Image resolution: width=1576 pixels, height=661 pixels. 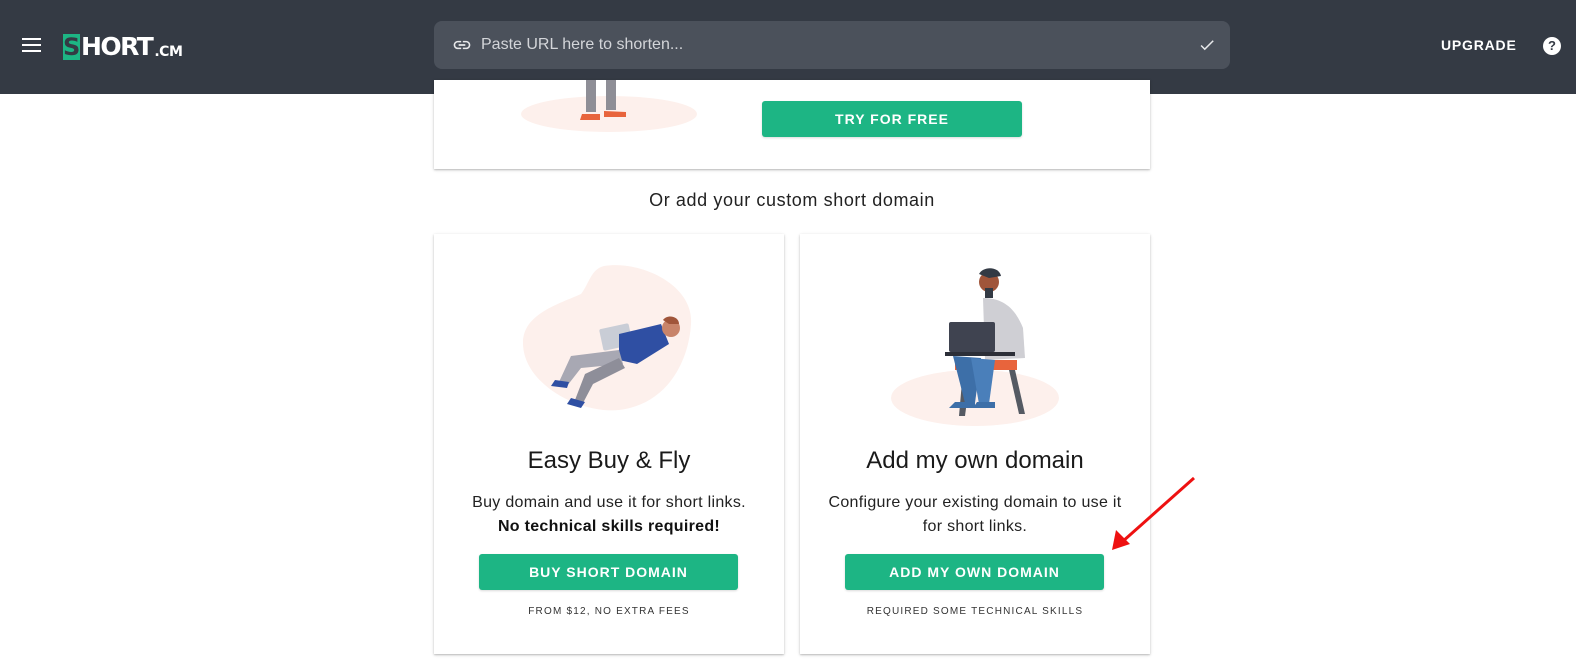 I want to click on person-legs-illustration, so click(x=609, y=106).